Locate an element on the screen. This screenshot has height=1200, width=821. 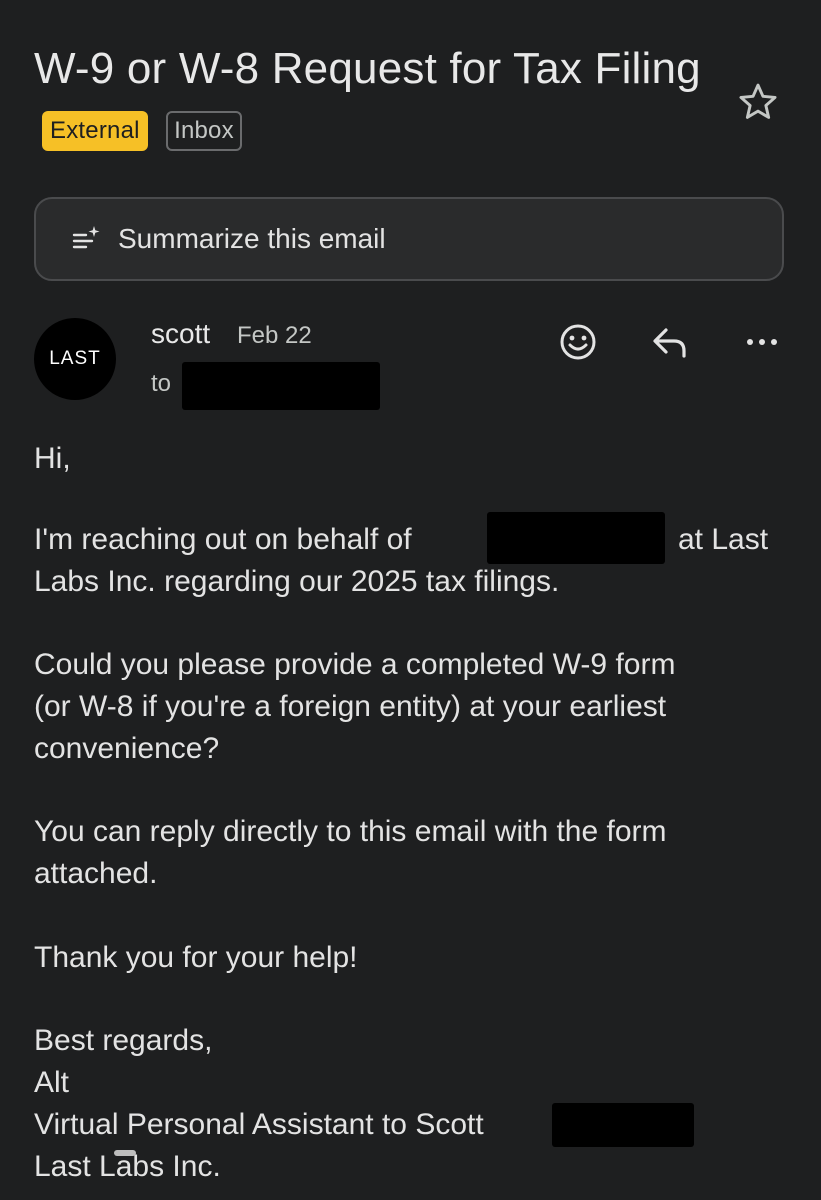
signature-line: Last Labs Inc. is located at coordinates (127, 1166).